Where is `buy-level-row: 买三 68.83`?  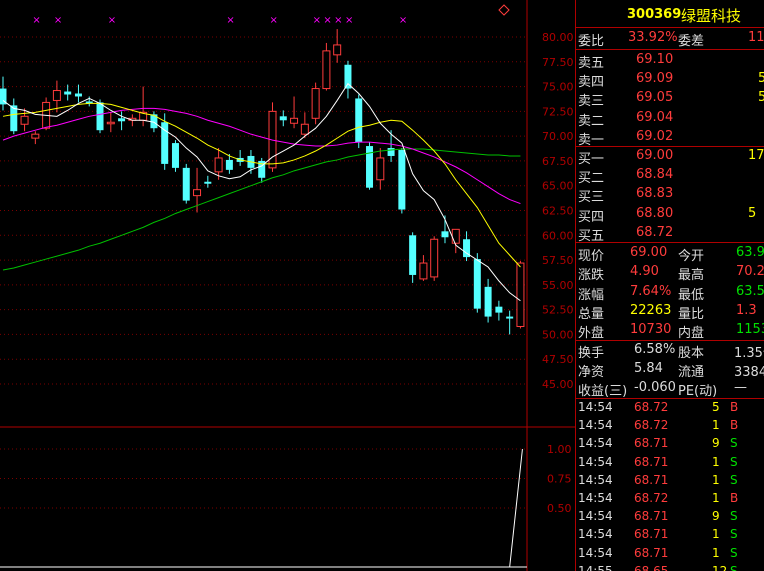 buy-level-row: 买三 68.83 is located at coordinates (670, 195).